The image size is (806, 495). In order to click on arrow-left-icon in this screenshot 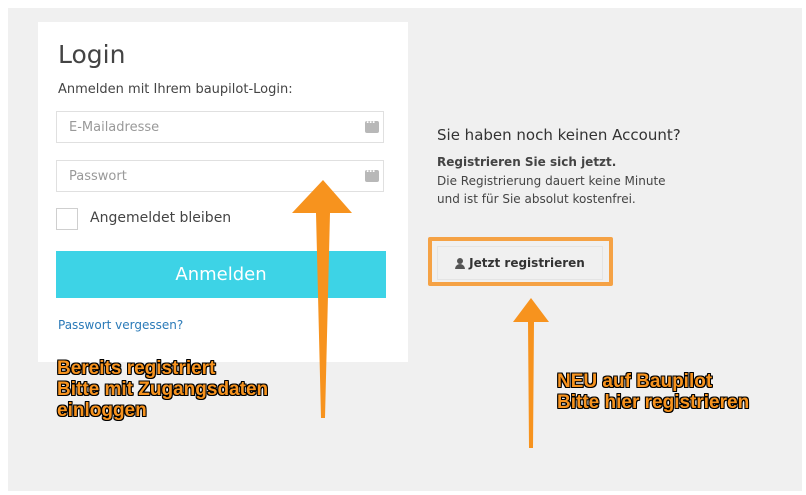, I will do `click(322, 299)`.